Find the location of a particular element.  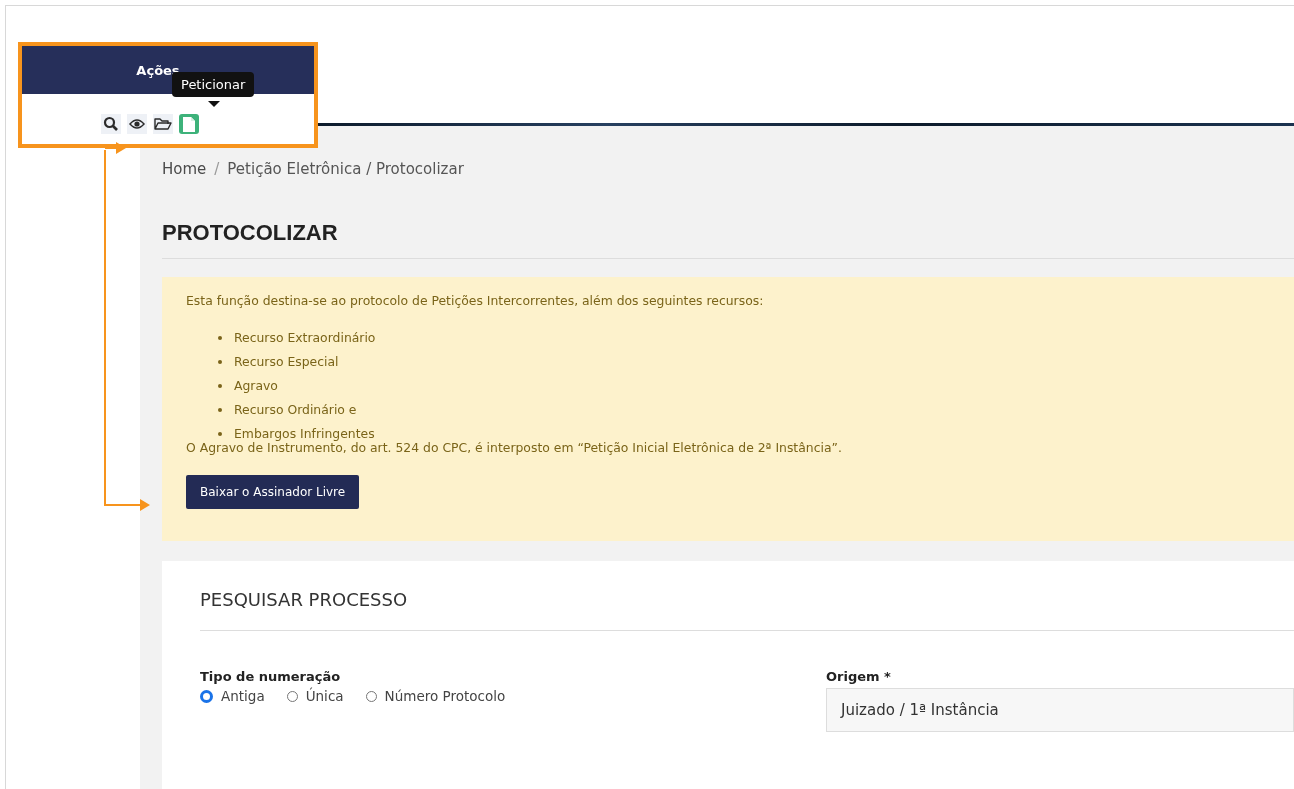

tooltip: Peticionar is located at coordinates (213, 84).